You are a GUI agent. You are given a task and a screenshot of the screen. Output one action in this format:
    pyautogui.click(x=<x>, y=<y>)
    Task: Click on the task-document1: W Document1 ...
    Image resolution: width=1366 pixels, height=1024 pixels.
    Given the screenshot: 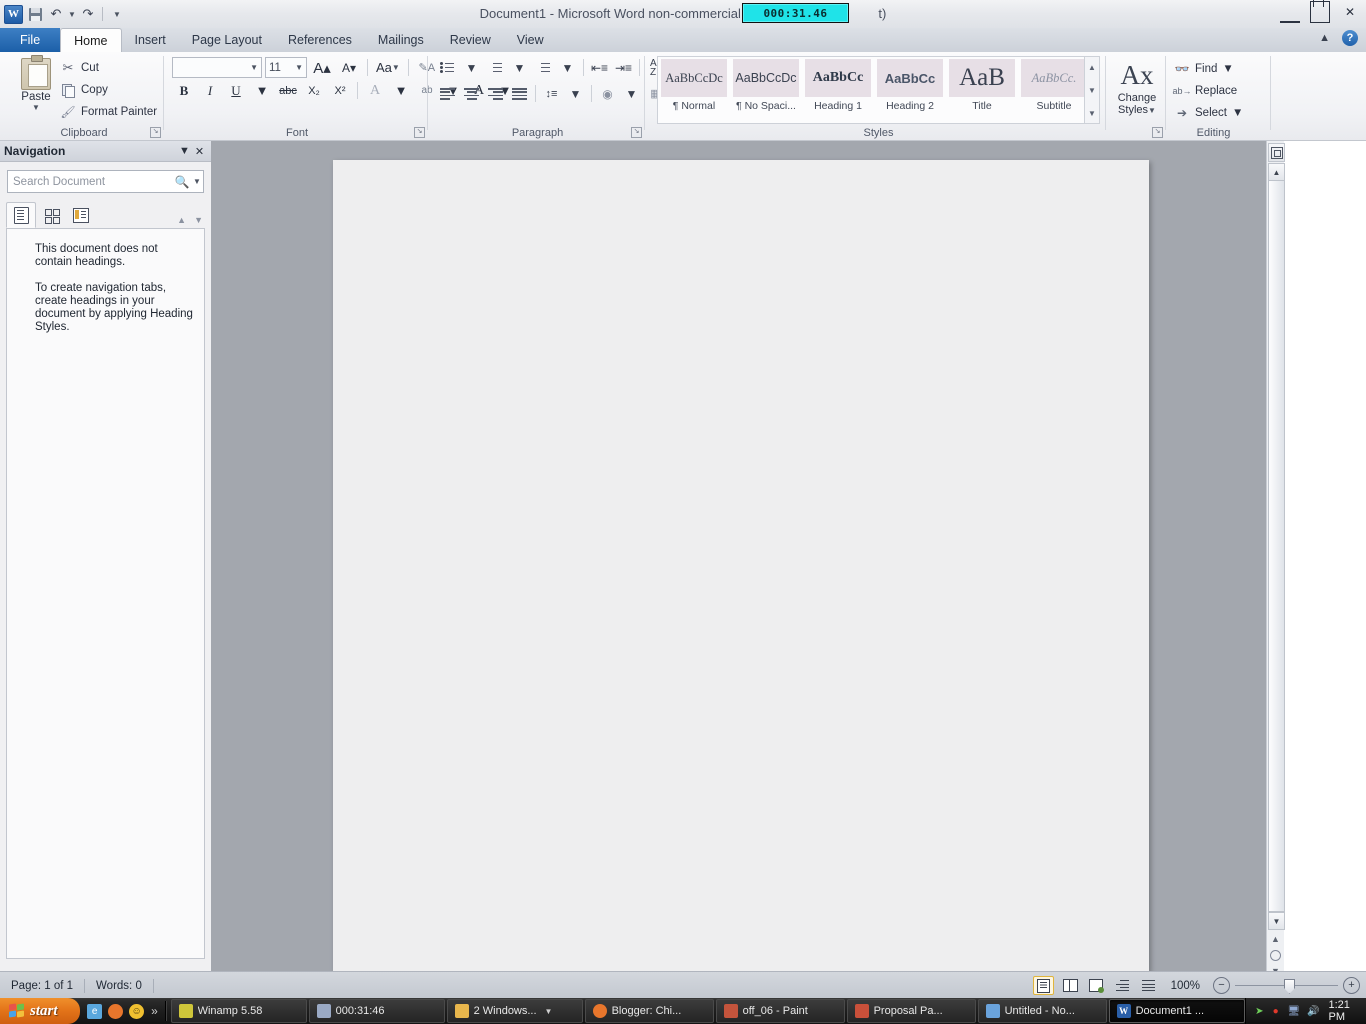 What is the action you would take?
    pyautogui.click(x=1176, y=1011)
    